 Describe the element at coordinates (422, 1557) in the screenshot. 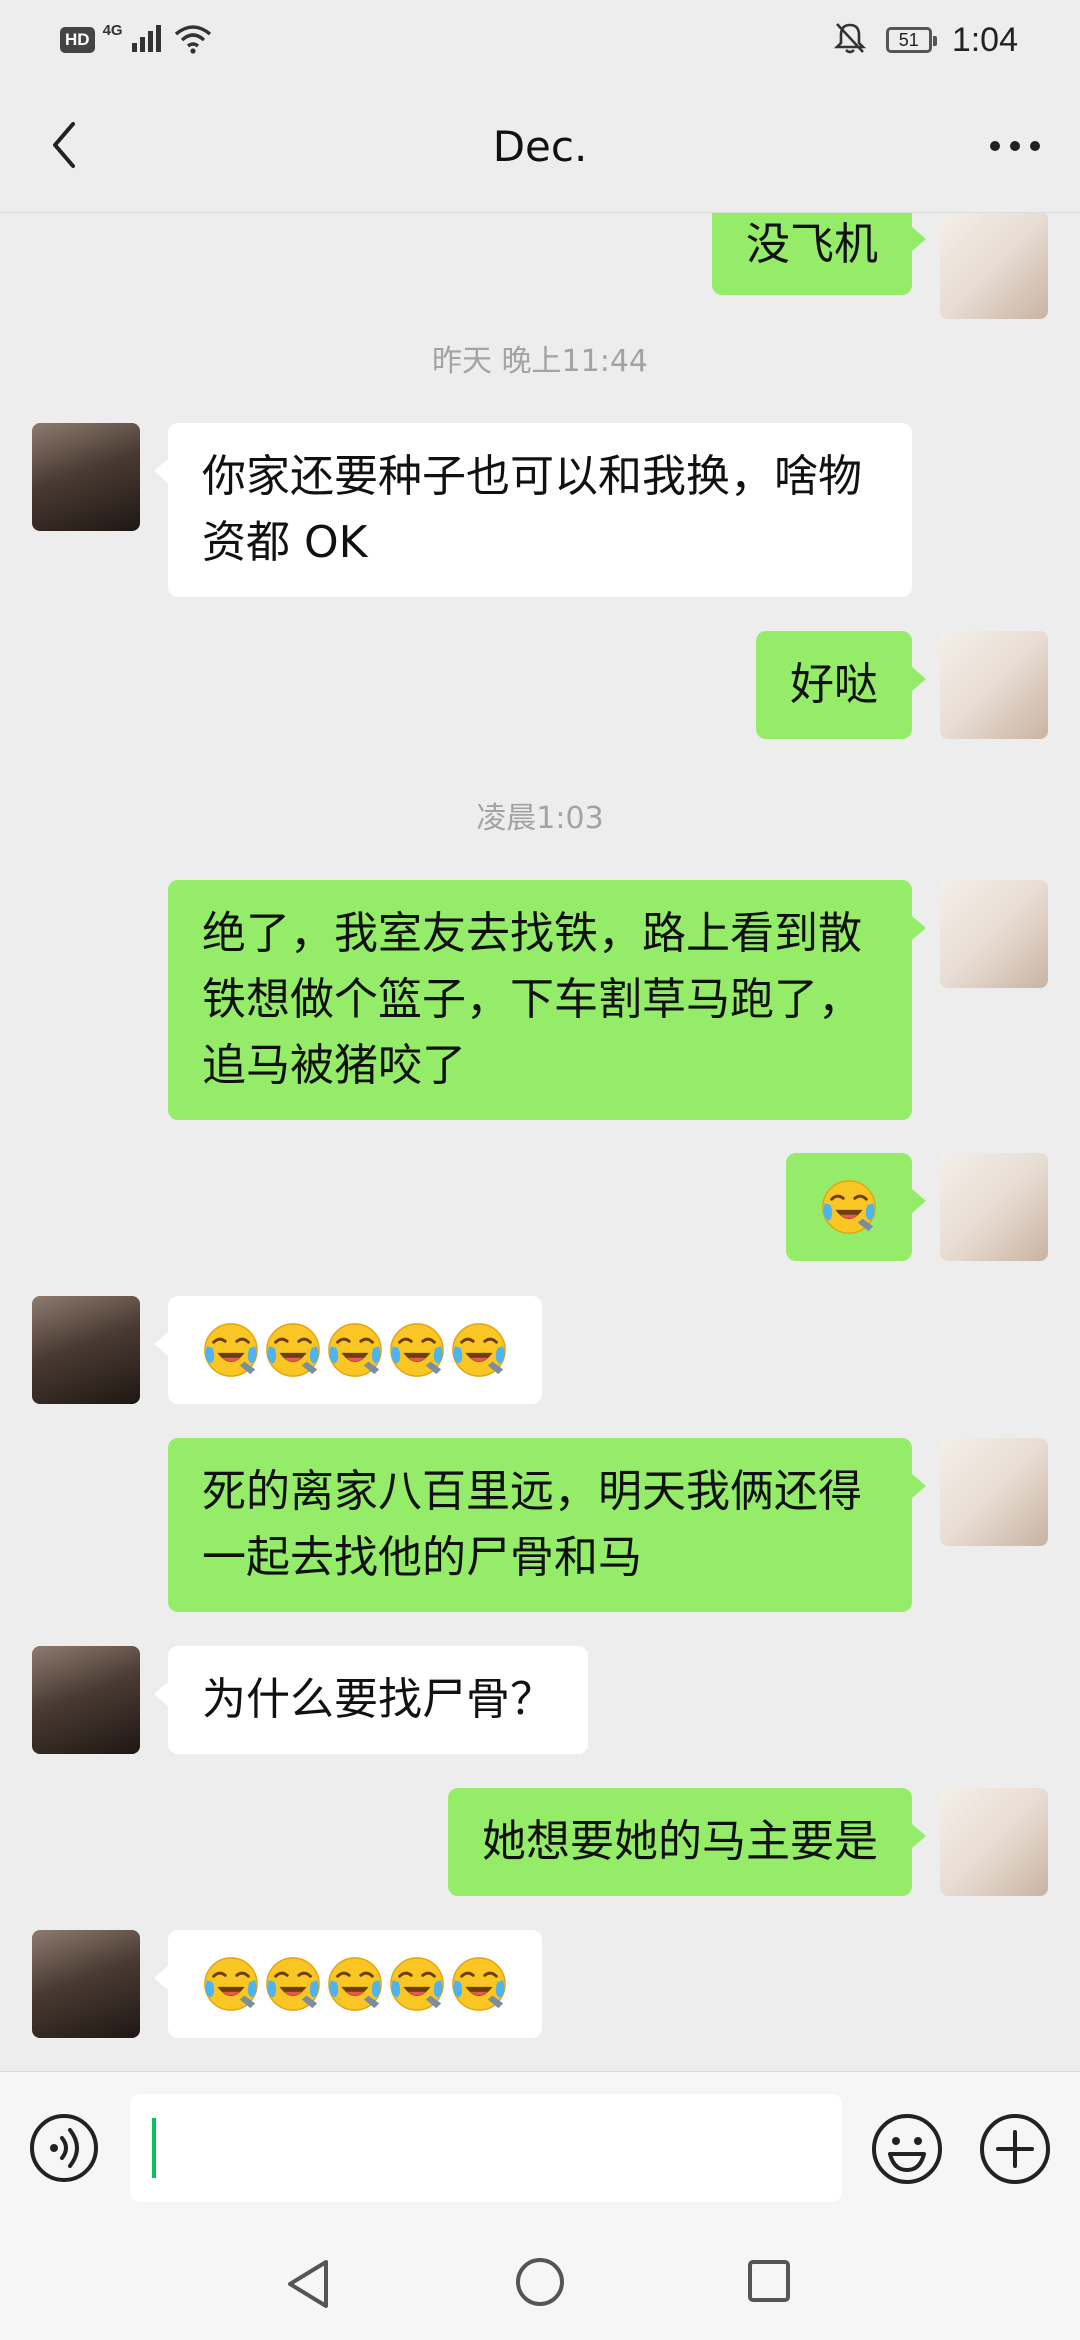

I see `message-text-line: 一起去找他的尸骨和马` at that location.